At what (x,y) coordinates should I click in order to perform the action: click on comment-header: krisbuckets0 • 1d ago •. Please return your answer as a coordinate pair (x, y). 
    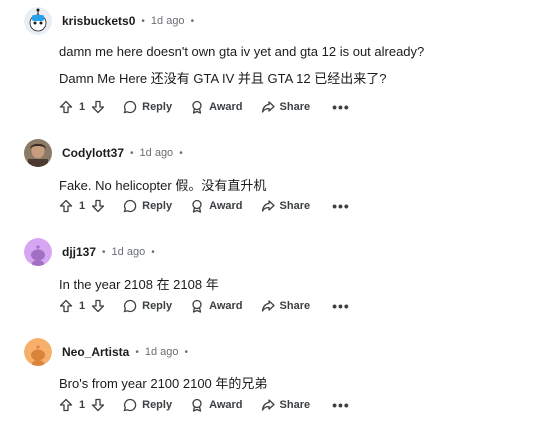
    Looking at the image, I should click on (112, 21).